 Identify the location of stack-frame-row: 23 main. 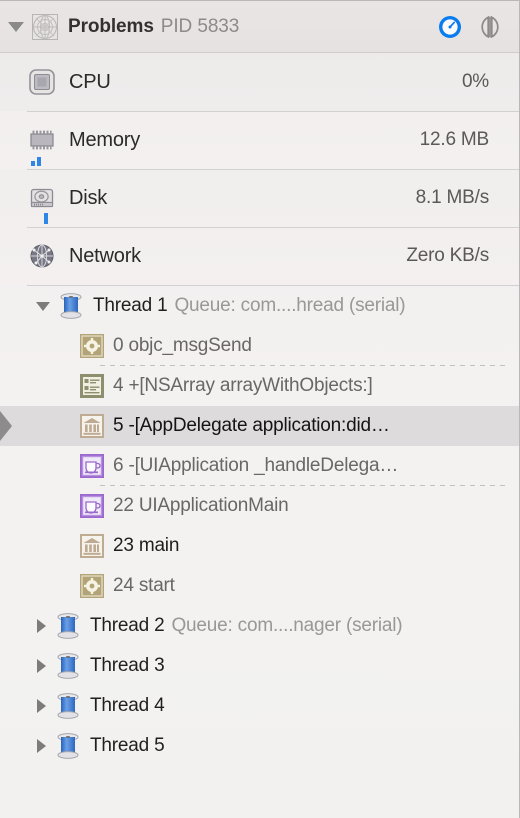
(259, 546).